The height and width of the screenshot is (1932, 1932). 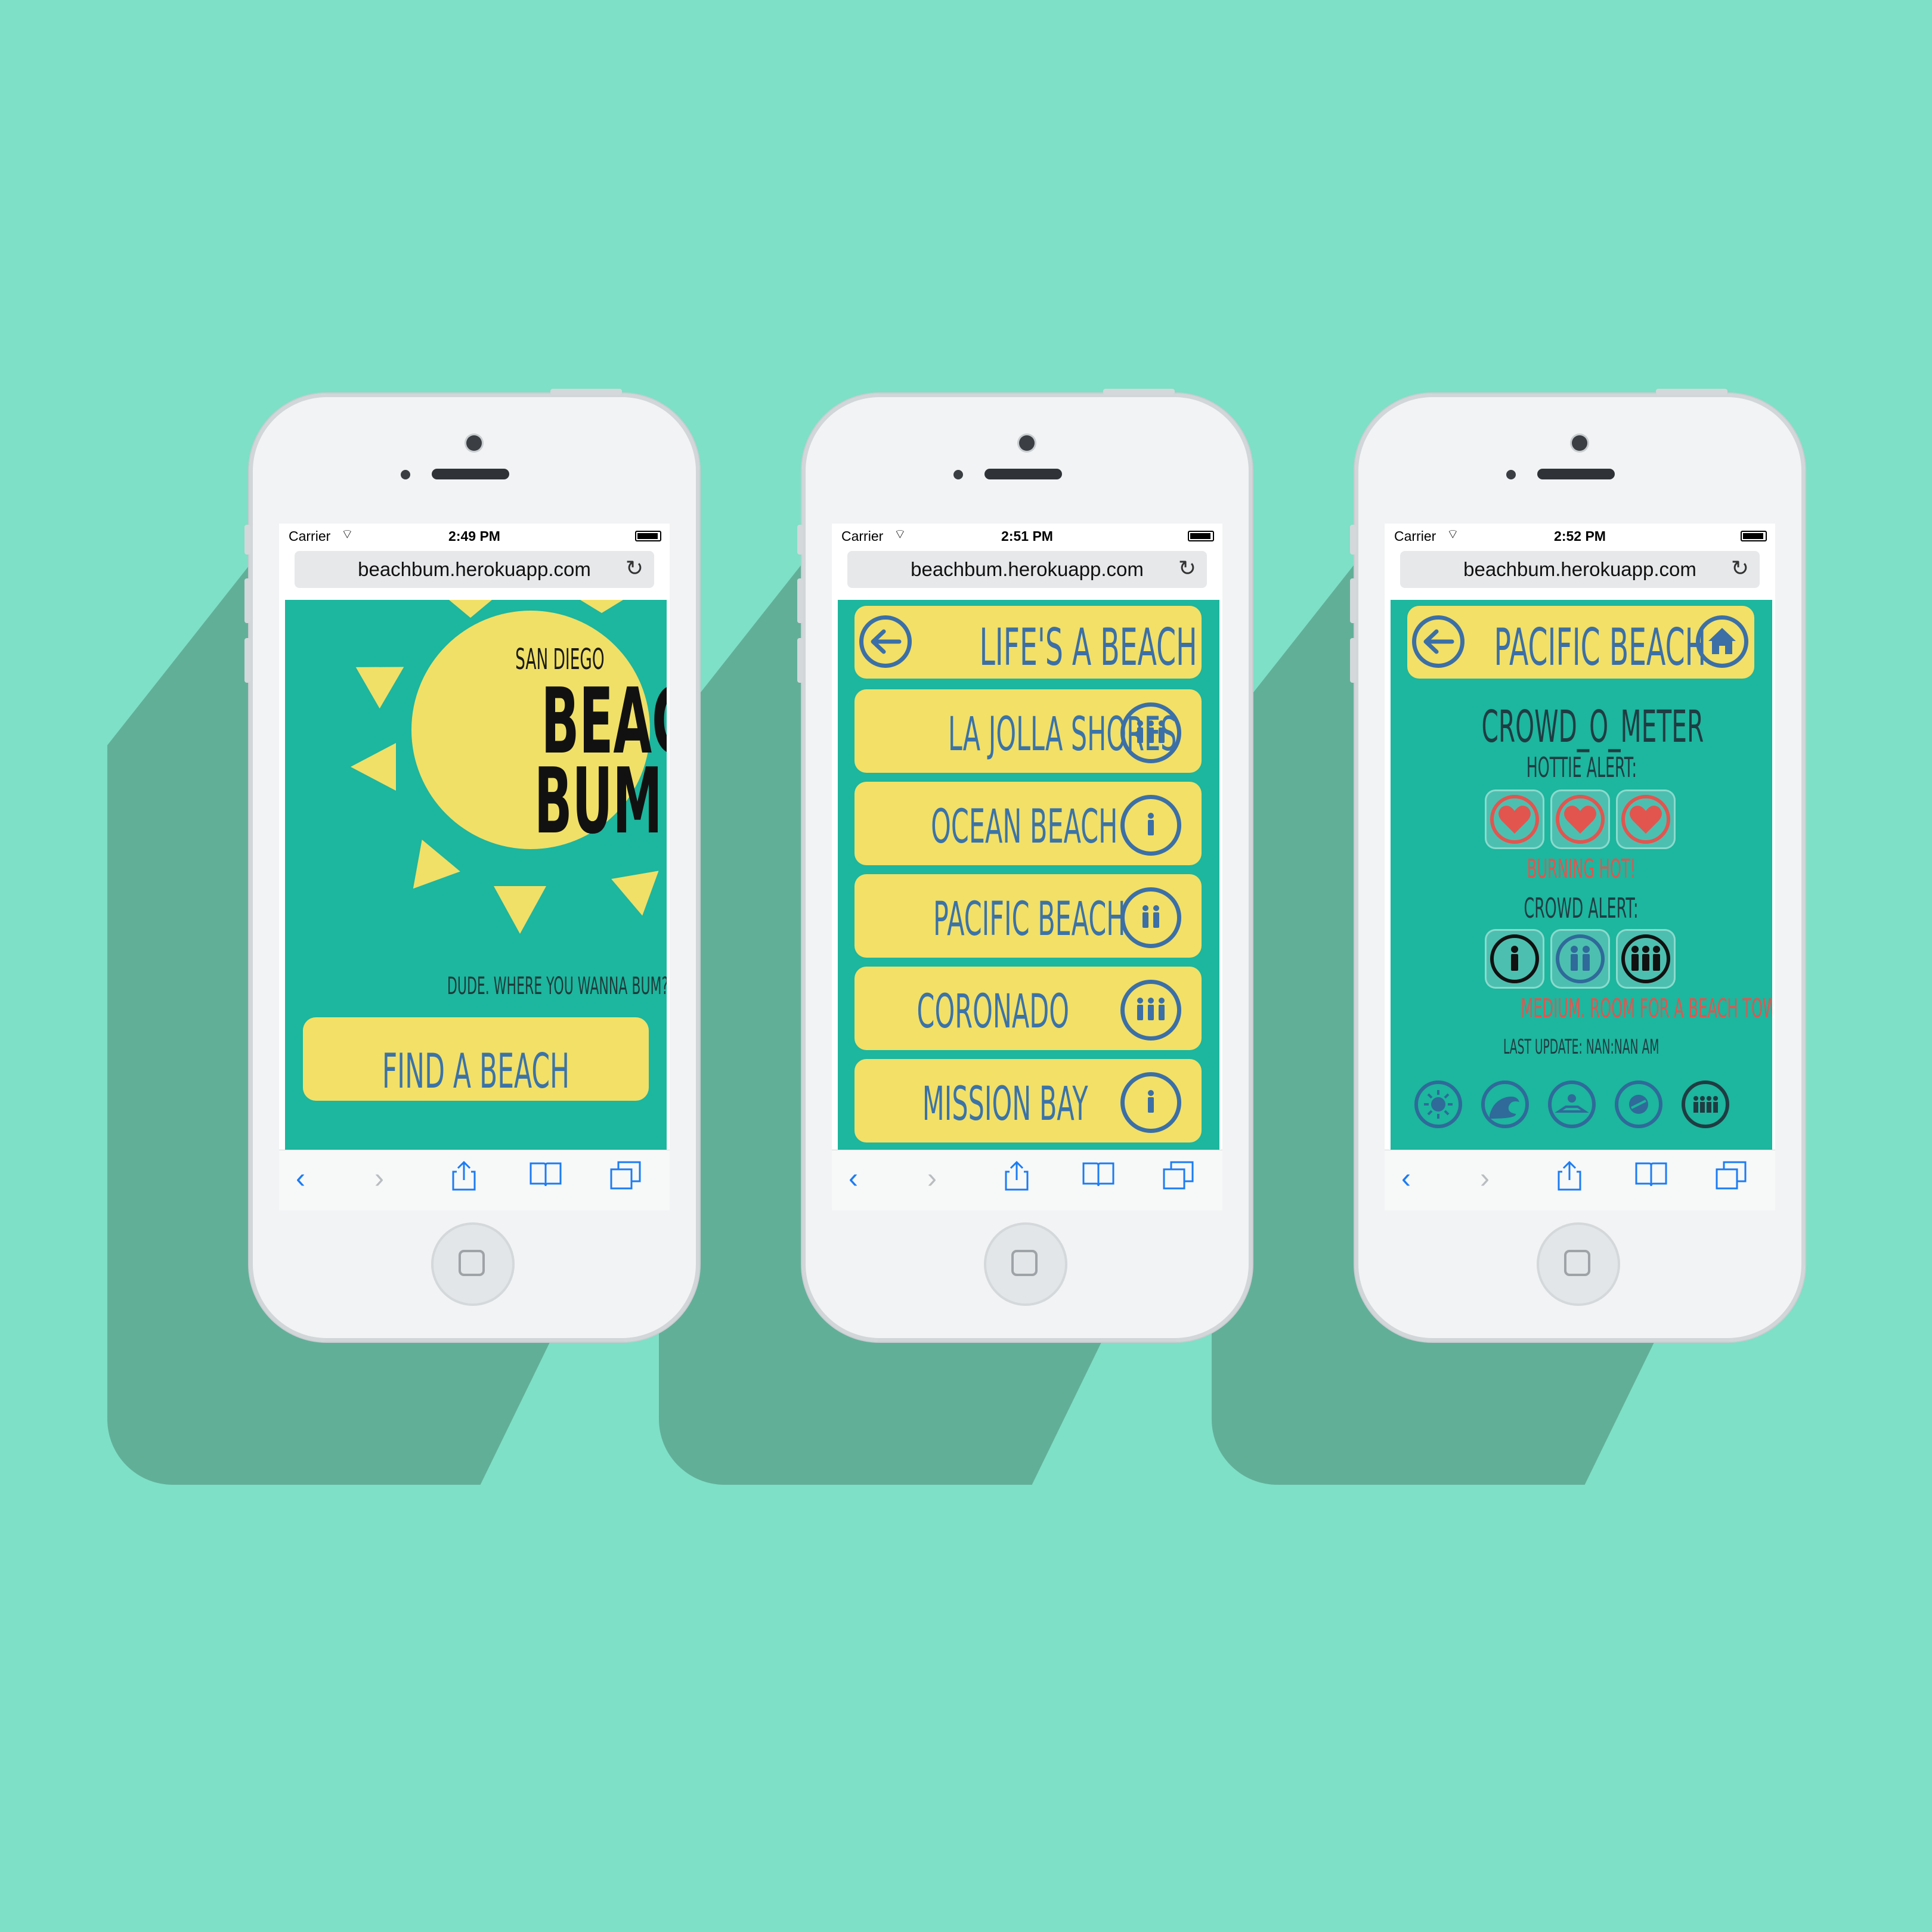 I want to click on wave-icon, so click(x=1505, y=1104).